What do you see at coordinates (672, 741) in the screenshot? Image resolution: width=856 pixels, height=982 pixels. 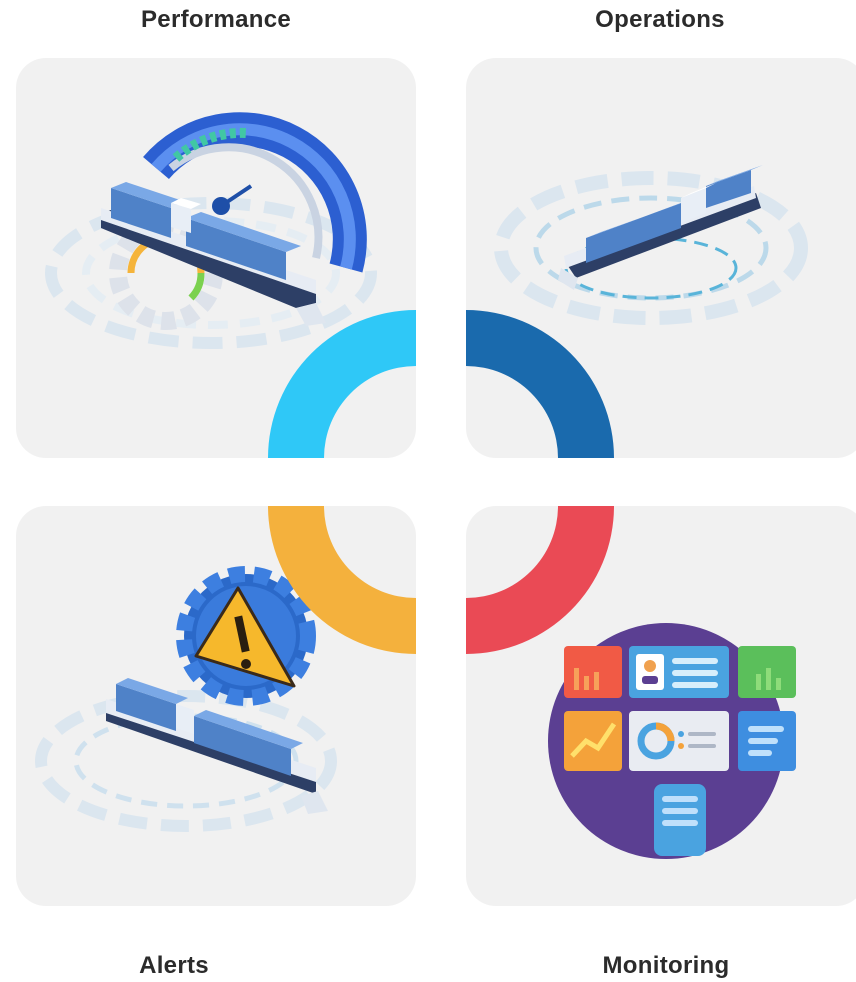 I see `monitoring-dashboard-icon` at bounding box center [672, 741].